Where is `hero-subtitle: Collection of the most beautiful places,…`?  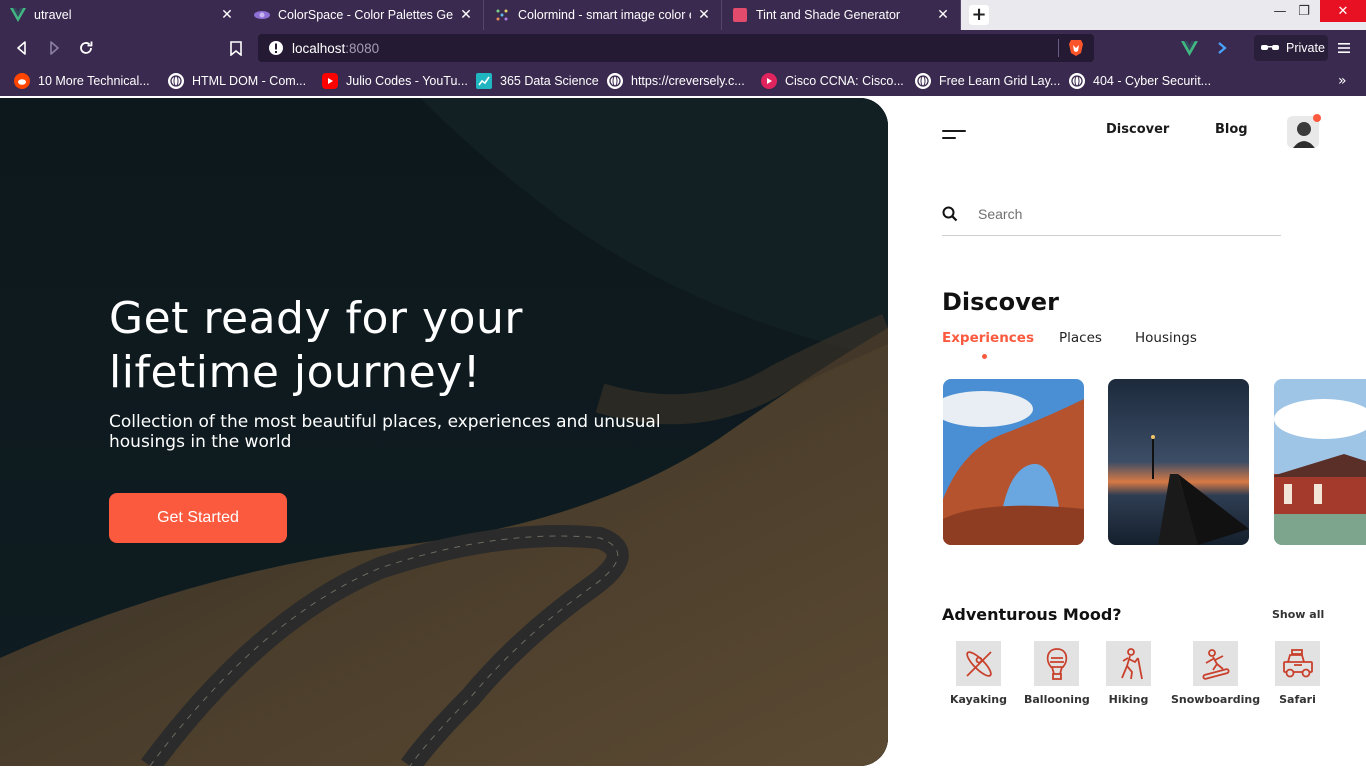 hero-subtitle: Collection of the most beautiful places,… is located at coordinates (385, 432).